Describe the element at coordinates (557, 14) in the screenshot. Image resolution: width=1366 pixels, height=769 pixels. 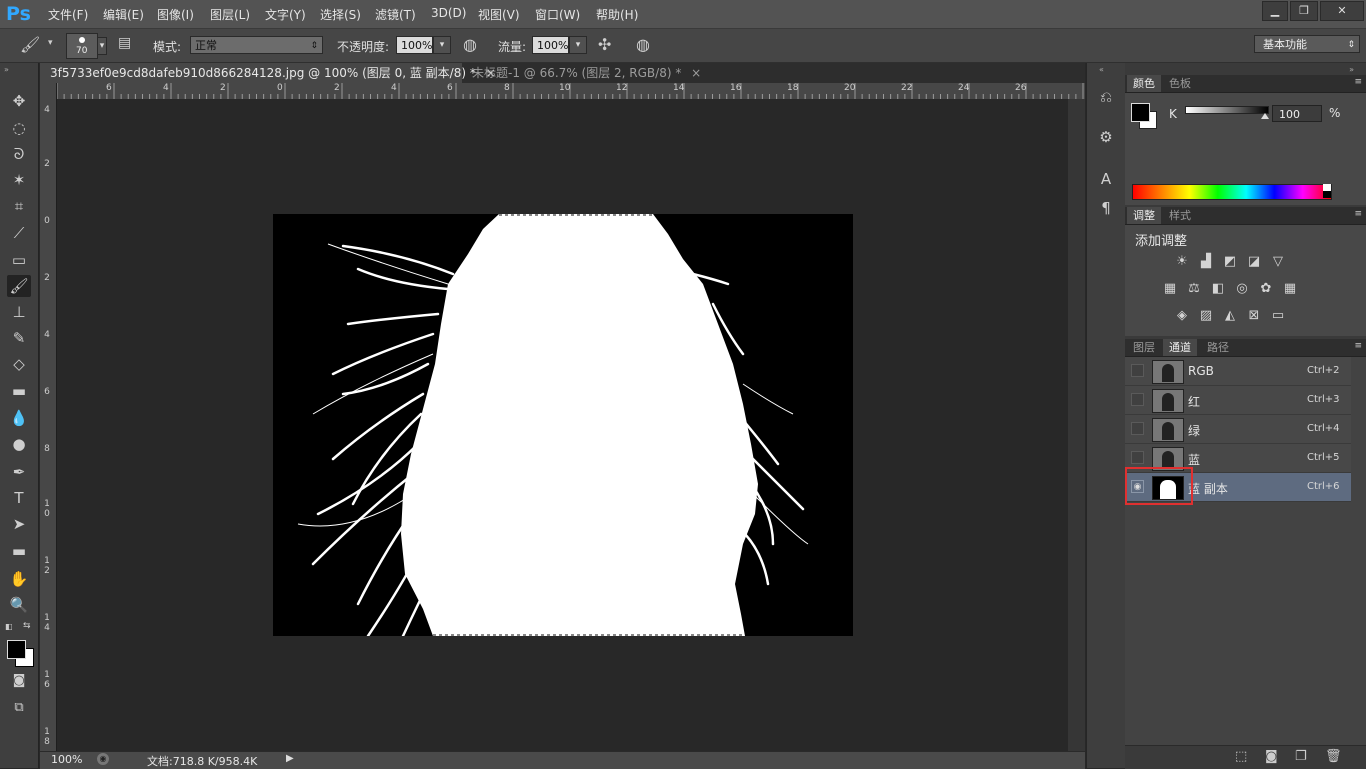
I see `menu-window: 窗口(W)` at that location.